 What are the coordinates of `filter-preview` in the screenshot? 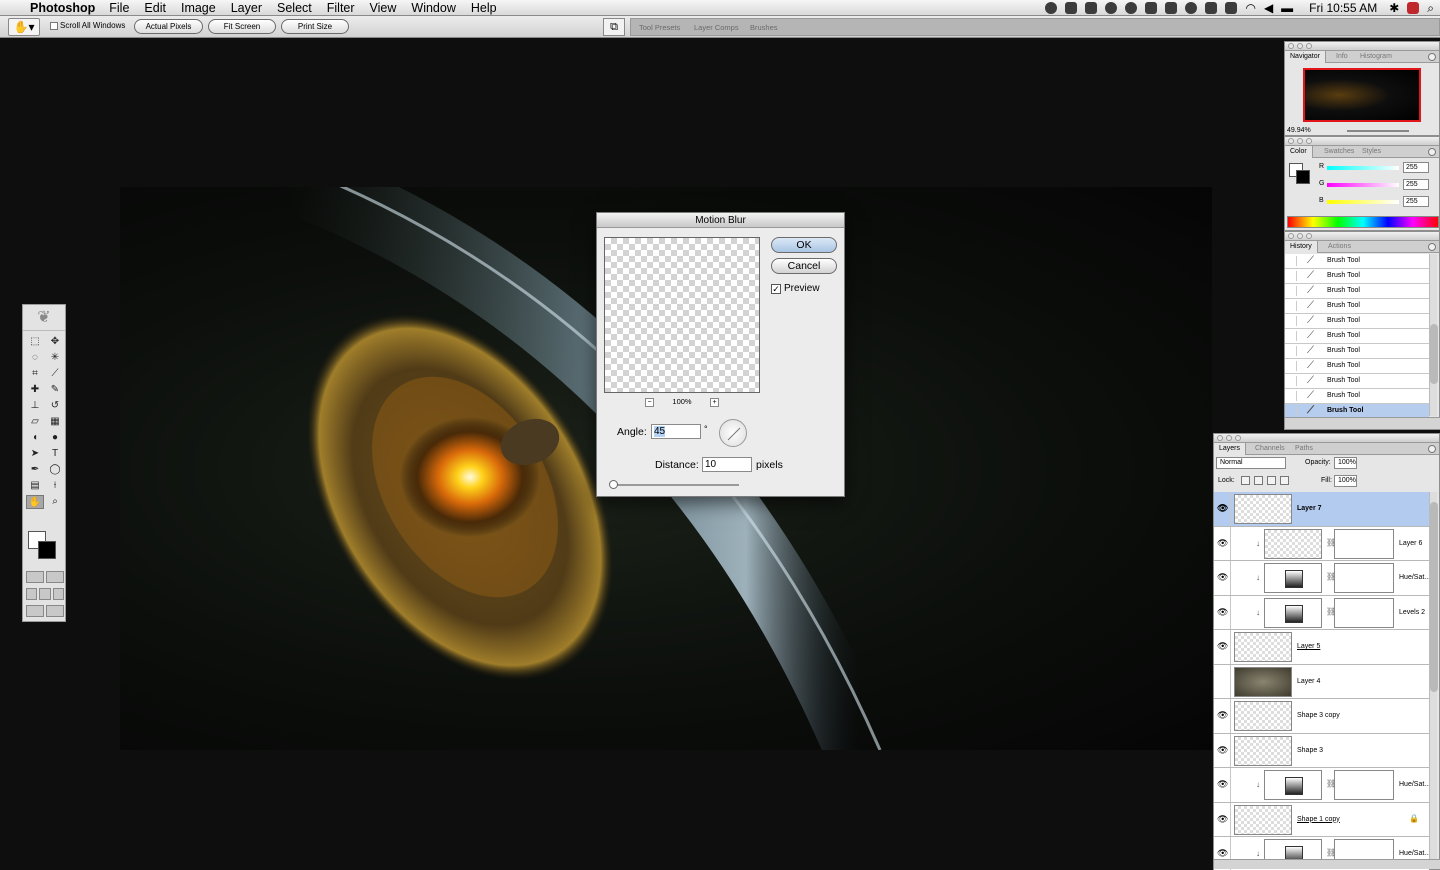 It's located at (682, 315).